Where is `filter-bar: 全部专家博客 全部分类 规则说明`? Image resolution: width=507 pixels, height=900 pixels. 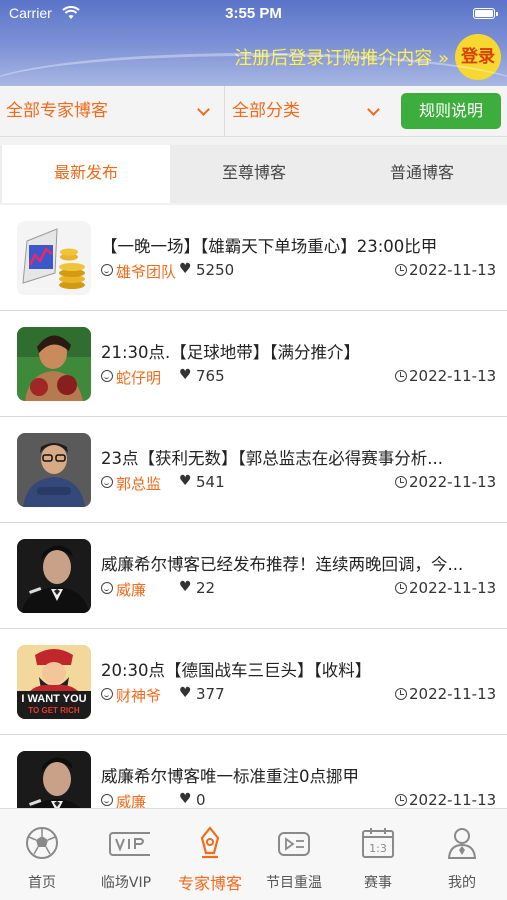 filter-bar: 全部专家博客 全部分类 规则说明 is located at coordinates (253, 111).